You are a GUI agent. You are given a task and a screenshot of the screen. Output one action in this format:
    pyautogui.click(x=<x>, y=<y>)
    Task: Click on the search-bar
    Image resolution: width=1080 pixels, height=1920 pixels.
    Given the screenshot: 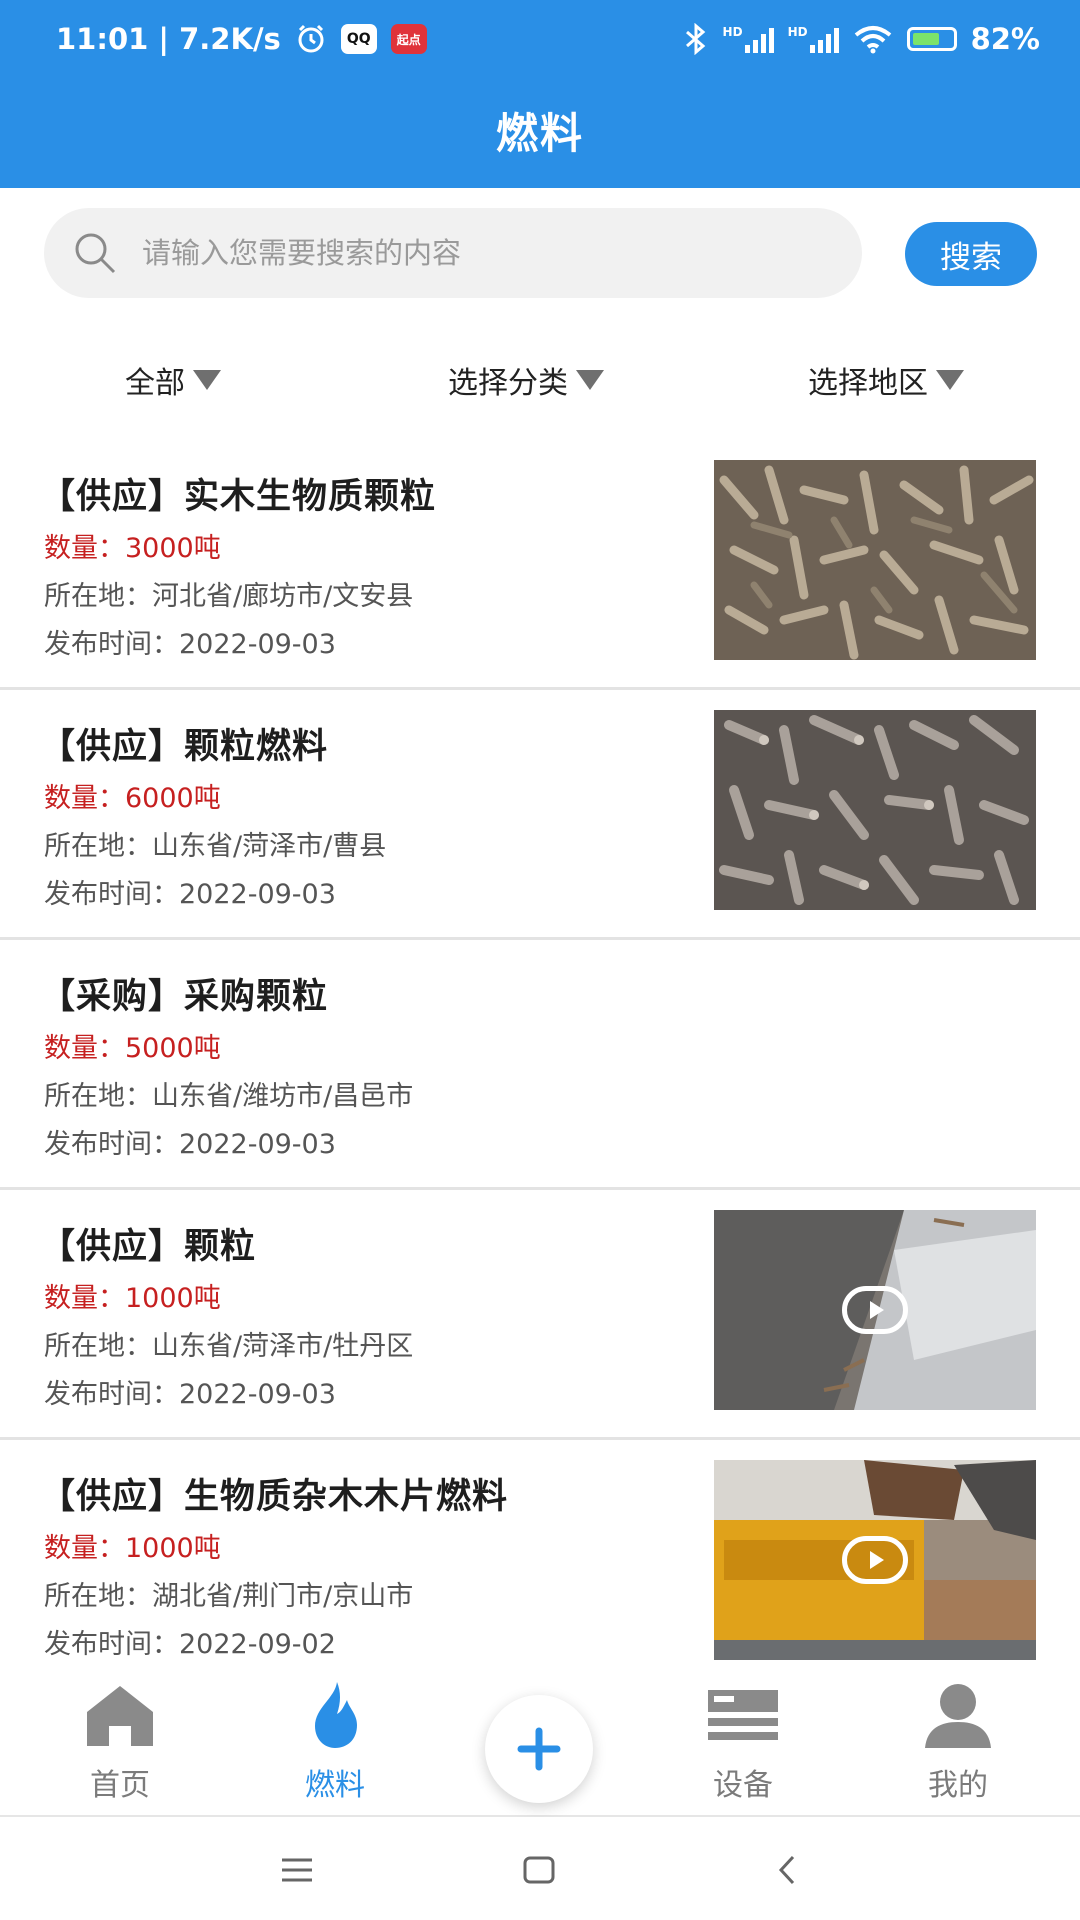 What is the action you would take?
    pyautogui.click(x=453, y=253)
    